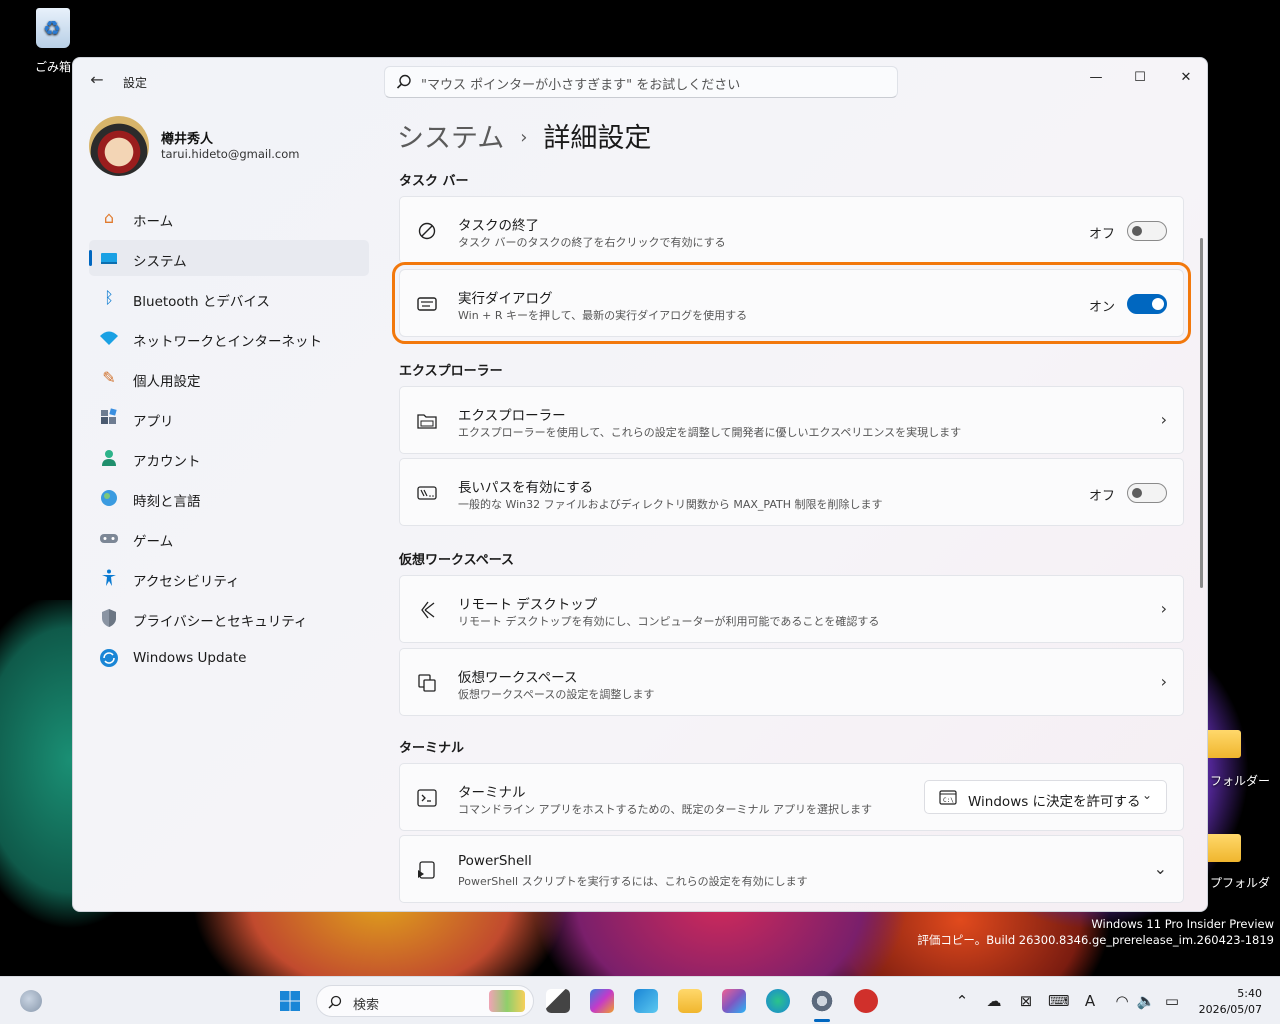 This screenshot has width=1280, height=1024. What do you see at coordinates (1059, 1001) in the screenshot?
I see `keyboard-icon: ⌨` at bounding box center [1059, 1001].